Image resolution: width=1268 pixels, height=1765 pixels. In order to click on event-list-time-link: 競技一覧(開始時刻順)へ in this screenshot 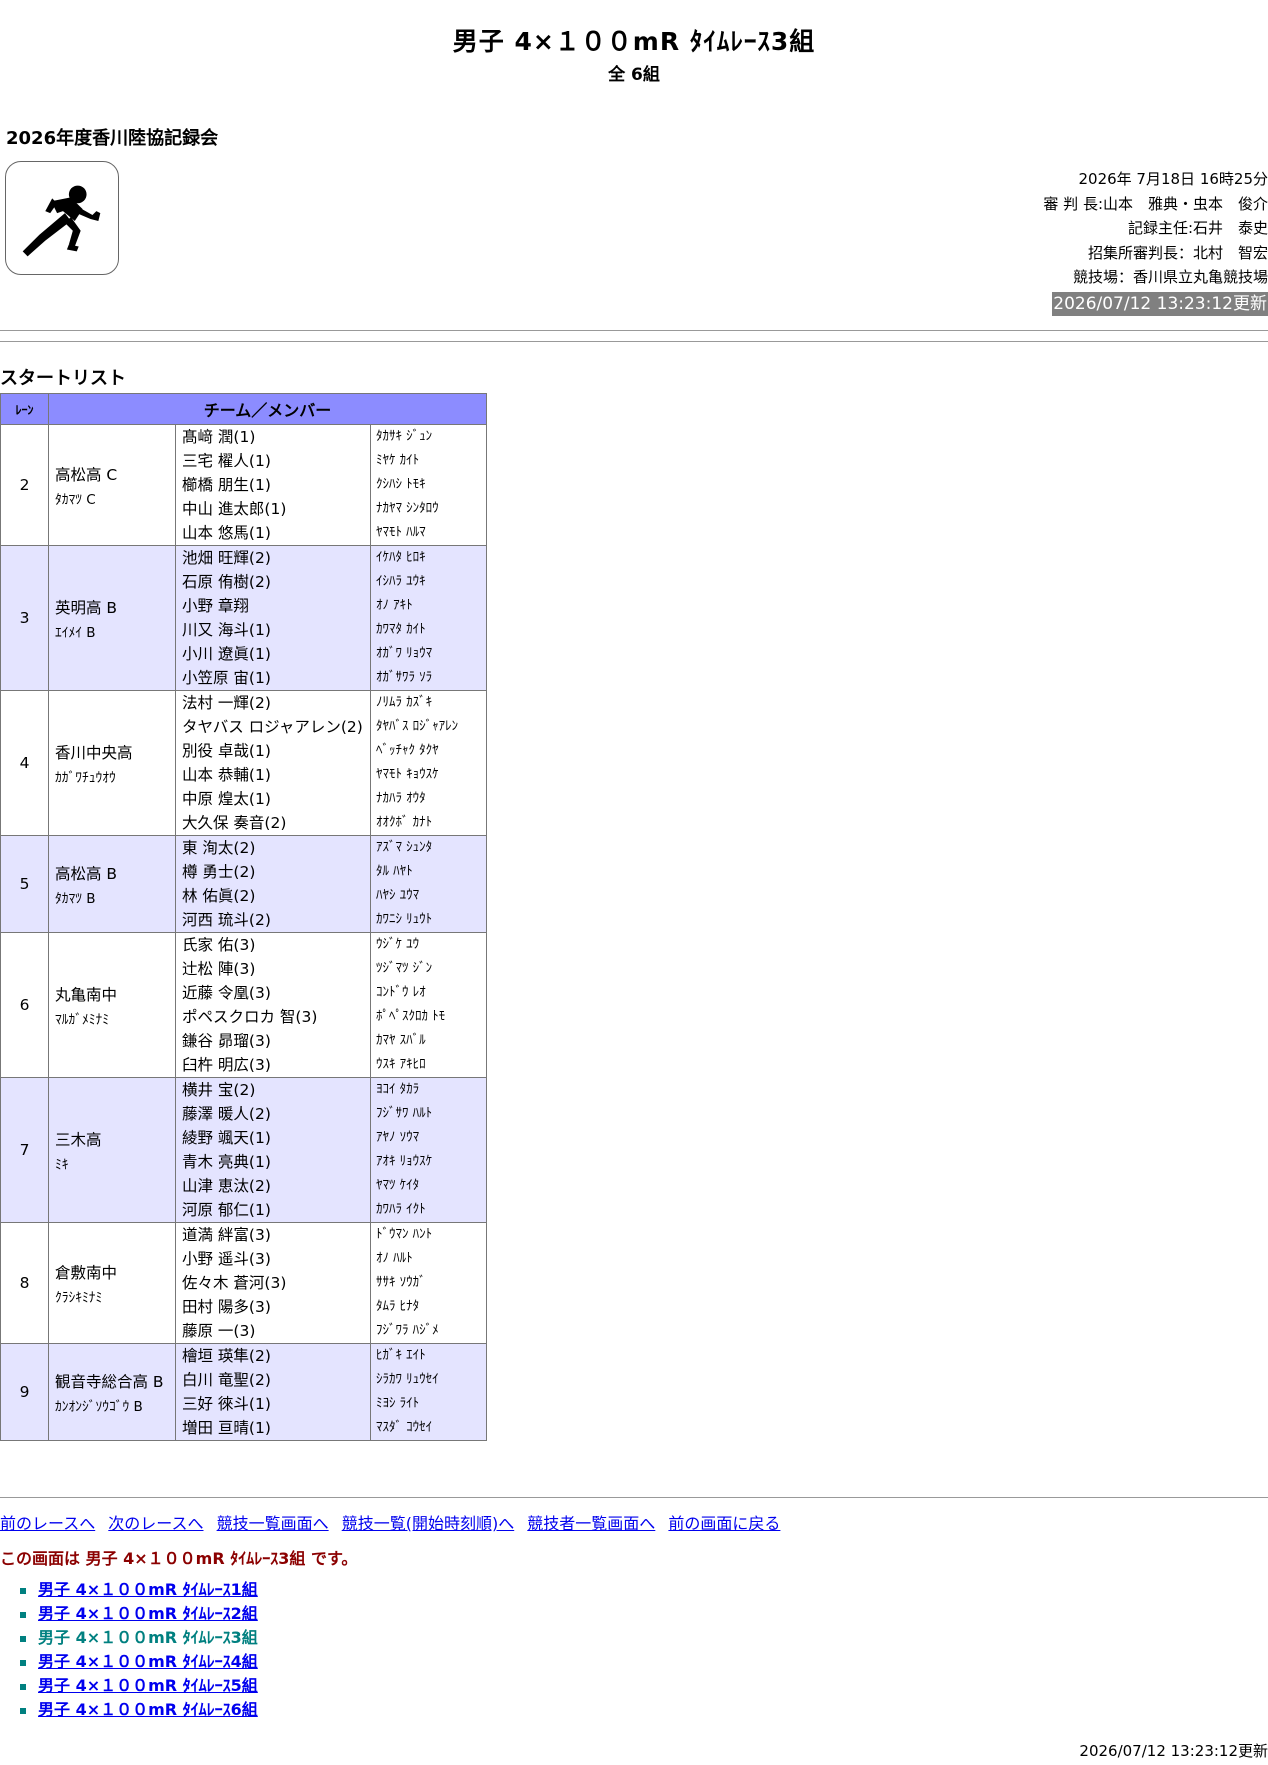, I will do `click(428, 1523)`.